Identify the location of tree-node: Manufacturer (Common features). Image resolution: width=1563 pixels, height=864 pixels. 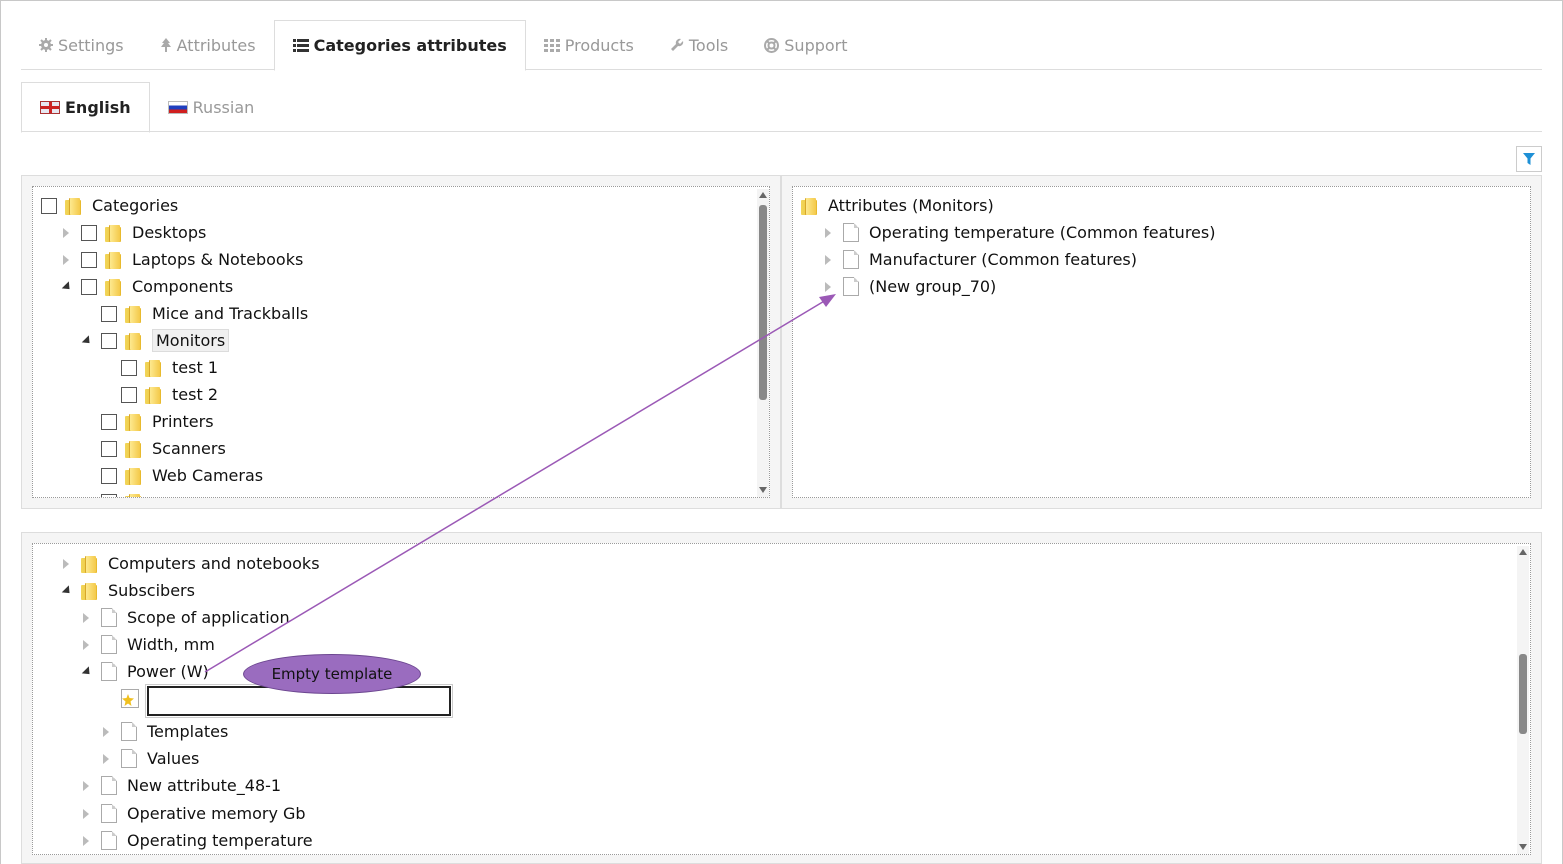
(980, 259).